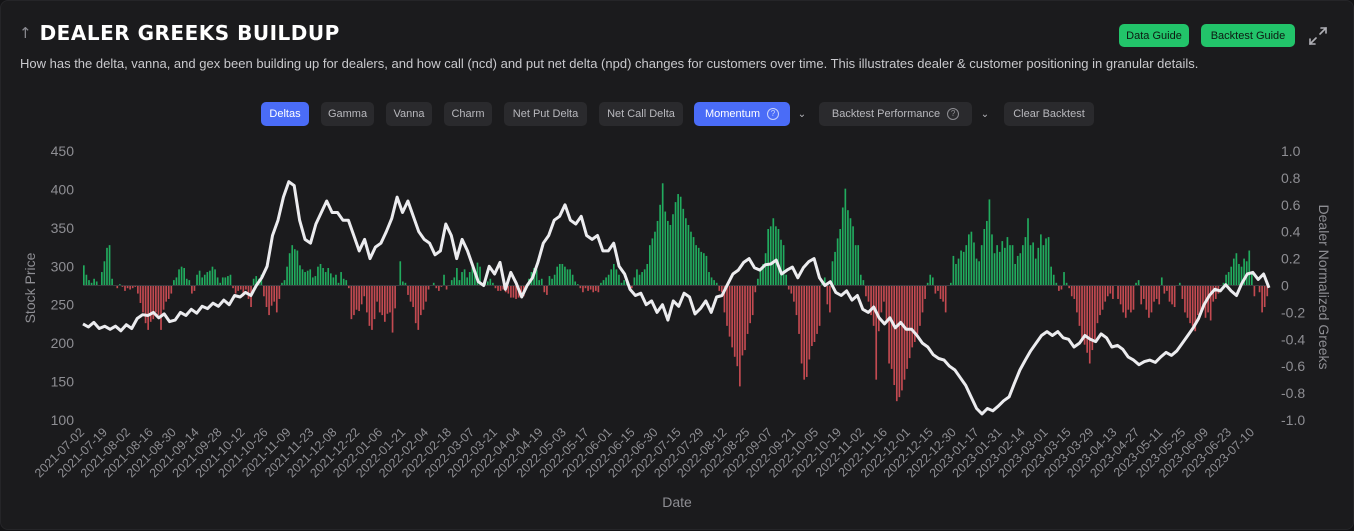 The height and width of the screenshot is (531, 1354). Describe the element at coordinates (1291, 205) in the screenshot. I see `y2-tick-label: 0.6` at that location.